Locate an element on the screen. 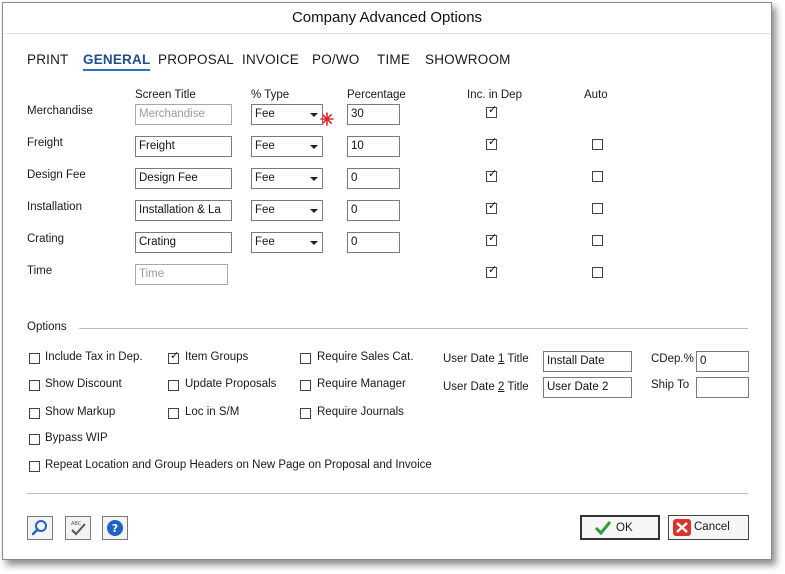 This screenshot has height=574, width=785. freight-type-value: Fee is located at coordinates (265, 146).